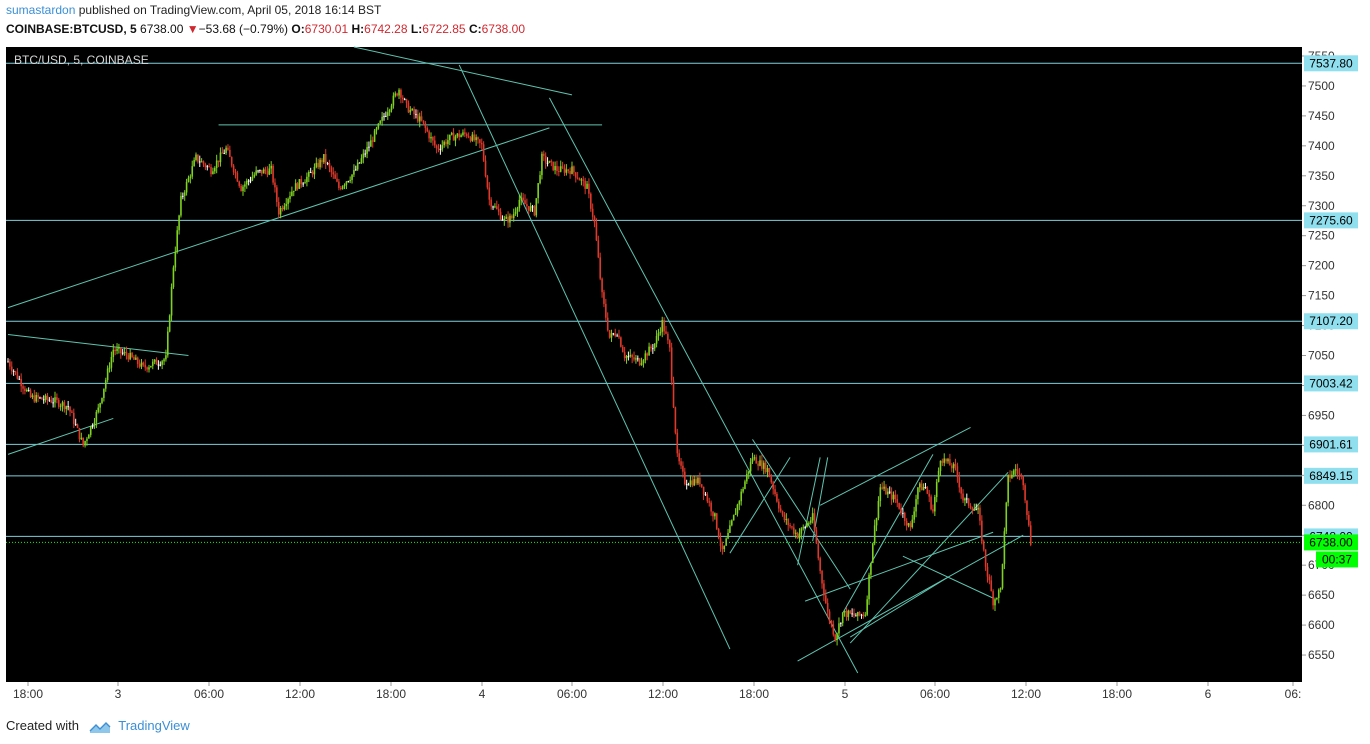 The width and height of the screenshot is (1370, 744). I want to click on x-tick-label: 06:00, so click(935, 694).